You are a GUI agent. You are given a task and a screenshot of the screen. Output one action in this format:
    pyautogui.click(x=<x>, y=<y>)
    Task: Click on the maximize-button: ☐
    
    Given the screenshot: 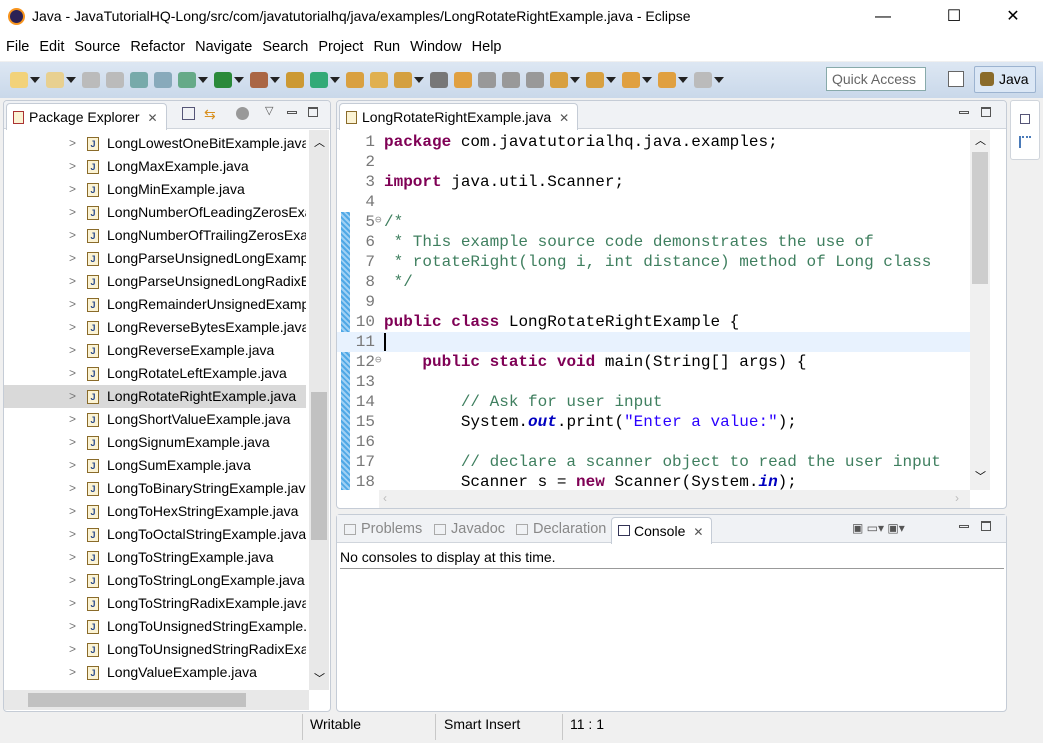 What is the action you would take?
    pyautogui.click(x=954, y=16)
    